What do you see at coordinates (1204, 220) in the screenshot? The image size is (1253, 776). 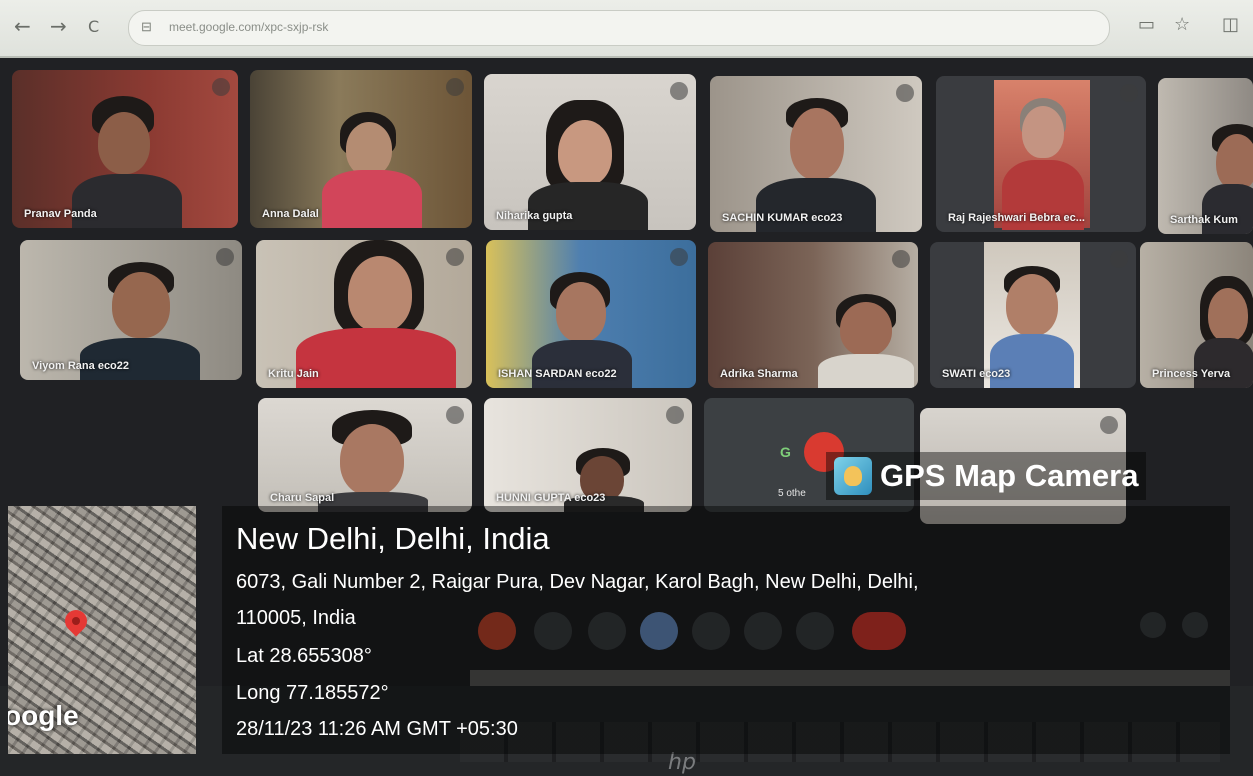 I see `participant-name: Sarthak Kum` at bounding box center [1204, 220].